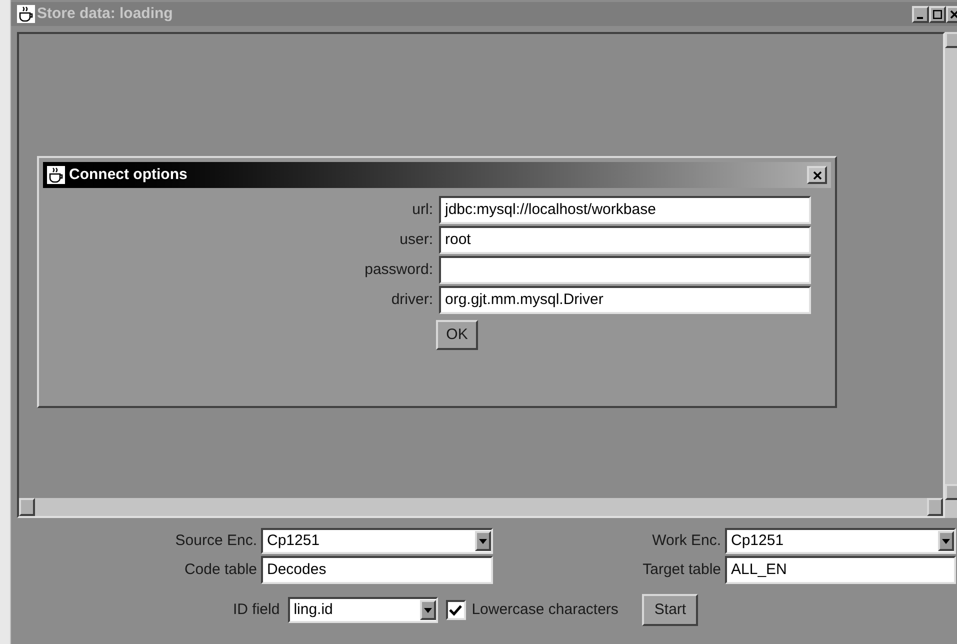 The image size is (957, 644). I want to click on window-title: Store data: loading, so click(105, 14).